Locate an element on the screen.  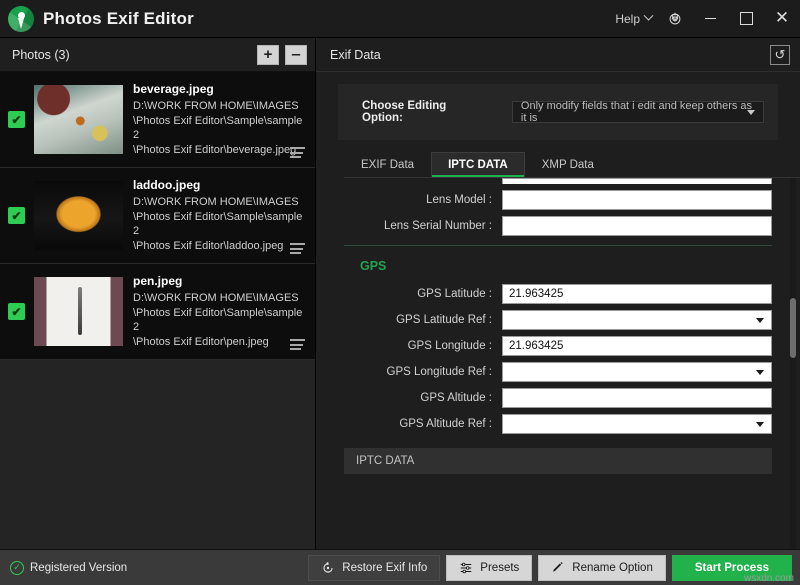
gps-altitude-ref-label: GPS Altitude Ref : is located at coordinates (445, 424).